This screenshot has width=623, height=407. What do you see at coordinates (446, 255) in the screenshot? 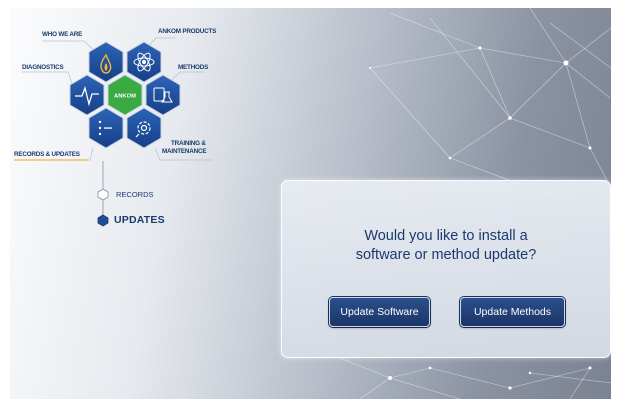
I see `dialog-question-line2: software or method update?` at bounding box center [446, 255].